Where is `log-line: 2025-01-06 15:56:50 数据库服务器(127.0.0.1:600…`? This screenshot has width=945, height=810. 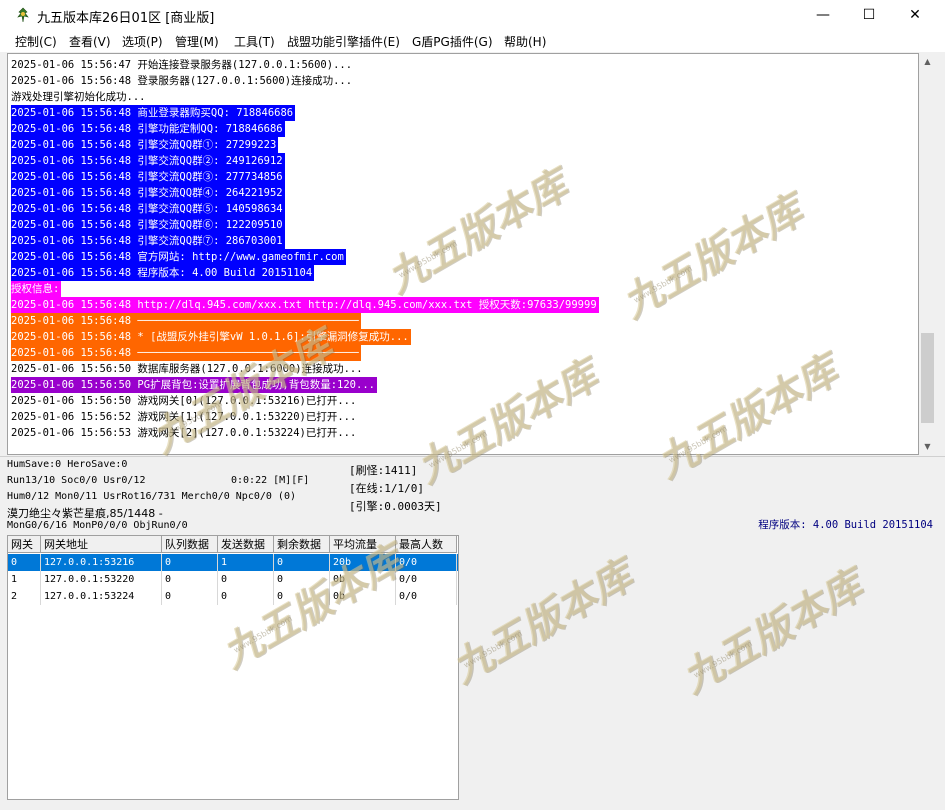 log-line: 2025-01-06 15:56:50 数据库服务器(127.0.0.1:600… is located at coordinates (187, 369).